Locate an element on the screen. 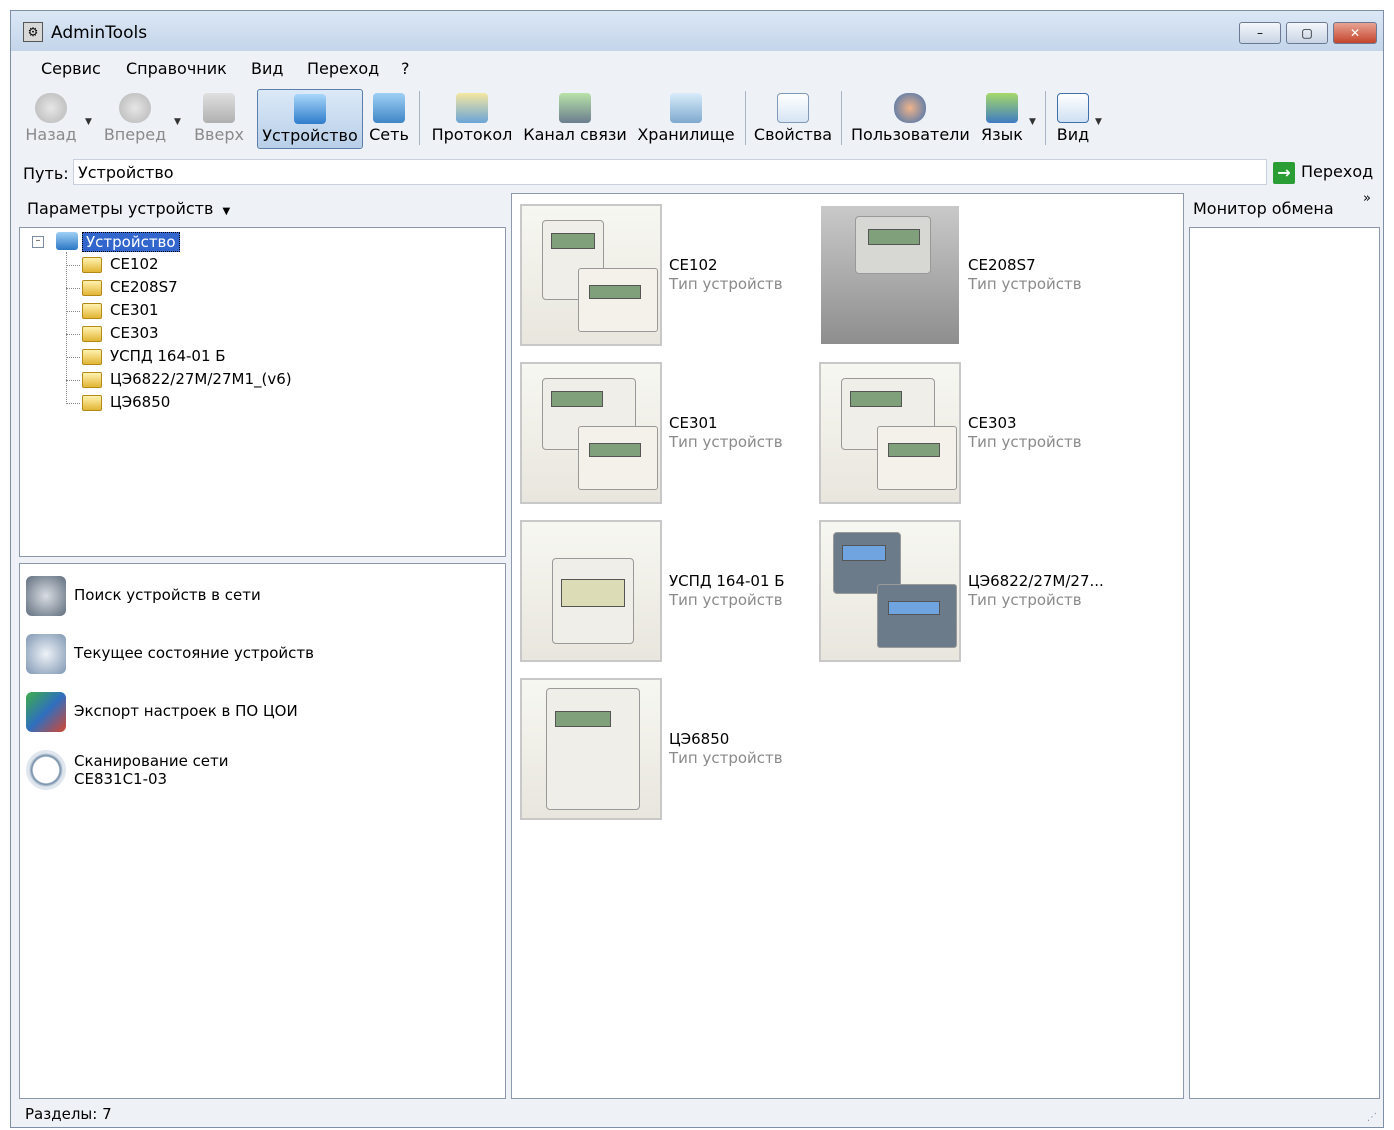 Image resolution: width=1394 pixels, height=1130 pixels. path-input: Устройство is located at coordinates (670, 172).